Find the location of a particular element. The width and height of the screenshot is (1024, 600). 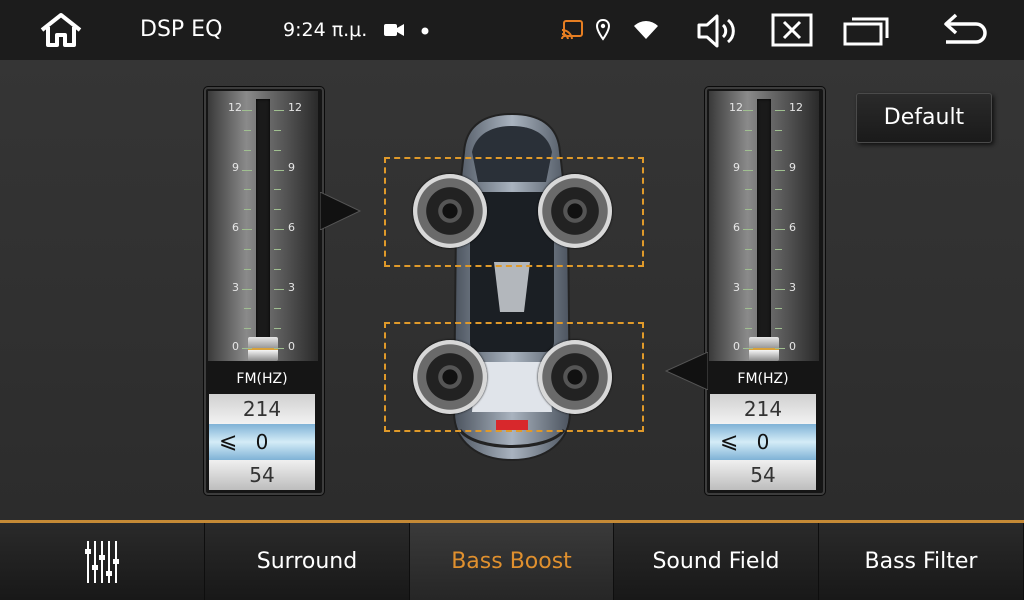

tab-sound-field: Sound Field is located at coordinates (716, 561).